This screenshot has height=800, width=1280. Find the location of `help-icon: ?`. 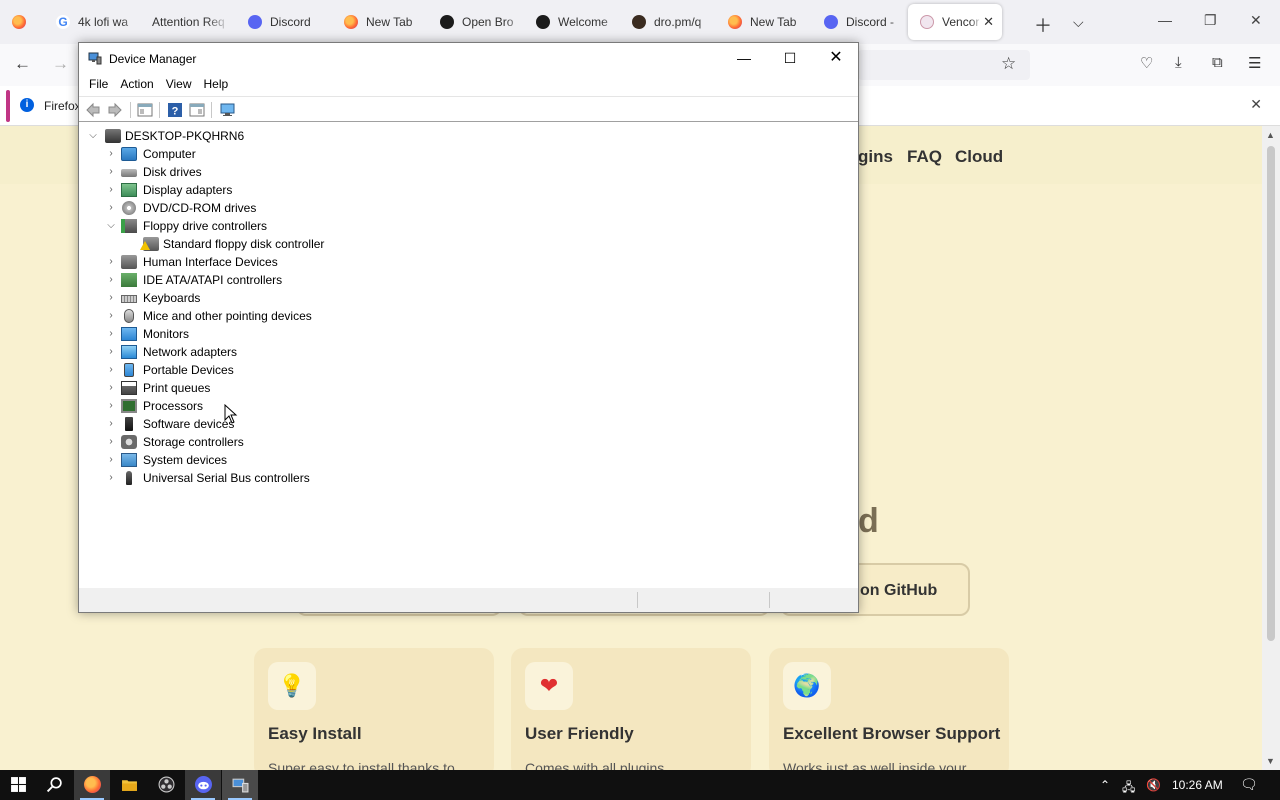

help-icon: ? is located at coordinates (175, 110).